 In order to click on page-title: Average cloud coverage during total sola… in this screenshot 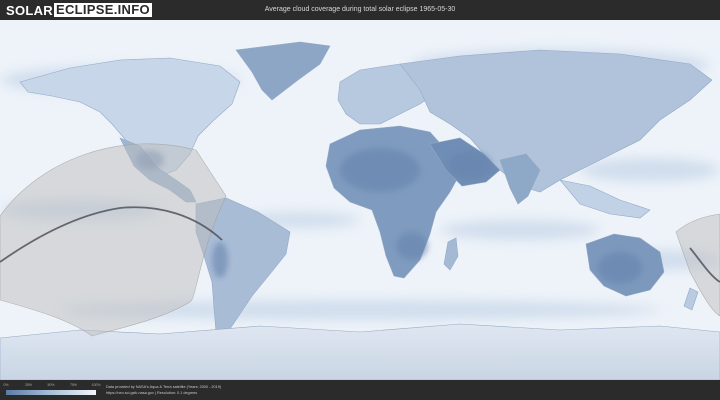, I will do `click(360, 9)`.